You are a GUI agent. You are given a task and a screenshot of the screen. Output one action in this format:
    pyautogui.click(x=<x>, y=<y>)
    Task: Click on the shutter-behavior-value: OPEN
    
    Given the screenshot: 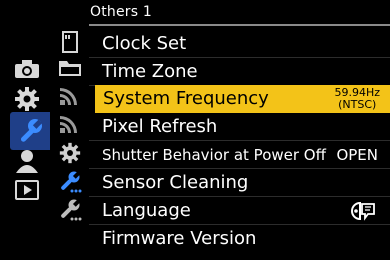 What is the action you would take?
    pyautogui.click(x=357, y=155)
    